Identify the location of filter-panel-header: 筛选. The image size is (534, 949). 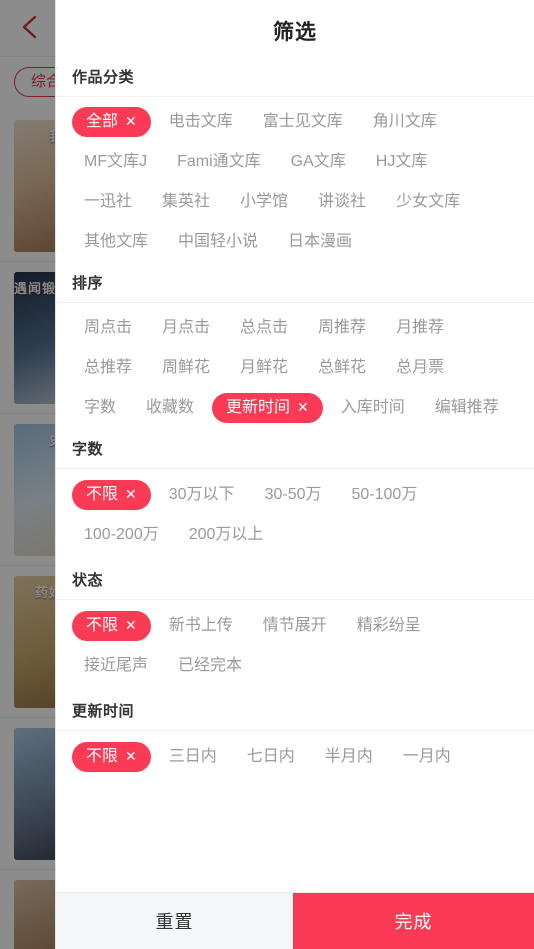
(295, 31).